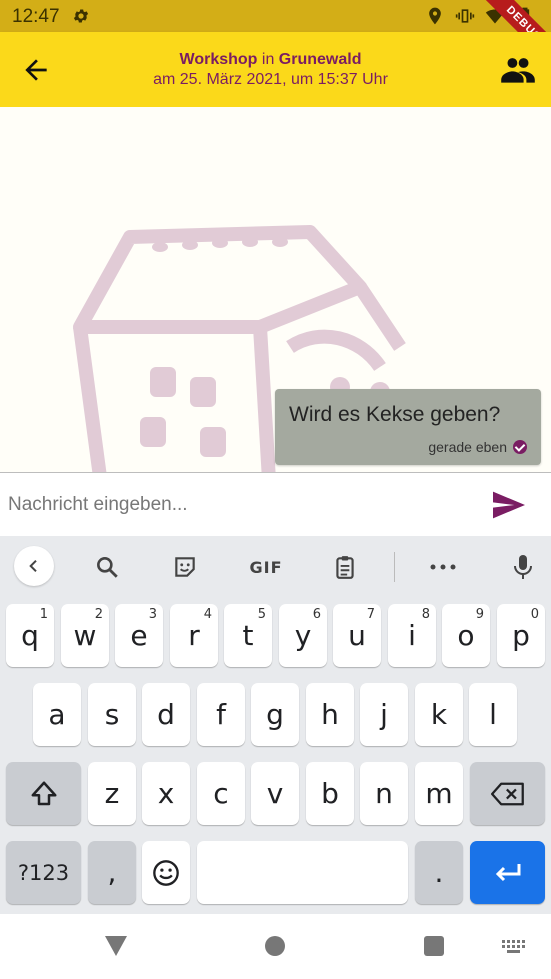 Image resolution: width=551 pixels, height=979 pixels. What do you see at coordinates (467, 447) in the screenshot?
I see `message-time: gerade eben` at bounding box center [467, 447].